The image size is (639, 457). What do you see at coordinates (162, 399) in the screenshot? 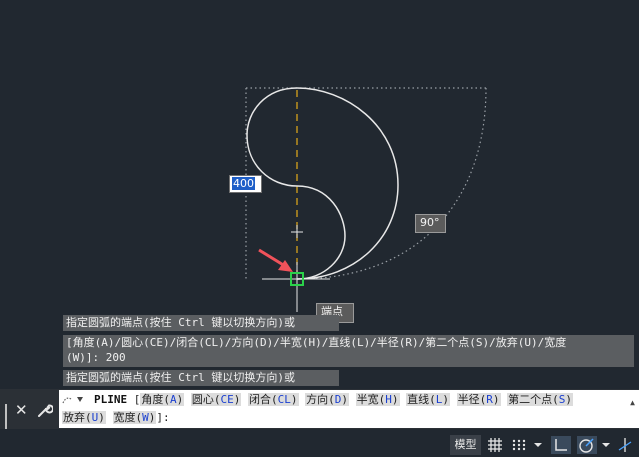
I see `option-angle: 角度(A)` at bounding box center [162, 399].